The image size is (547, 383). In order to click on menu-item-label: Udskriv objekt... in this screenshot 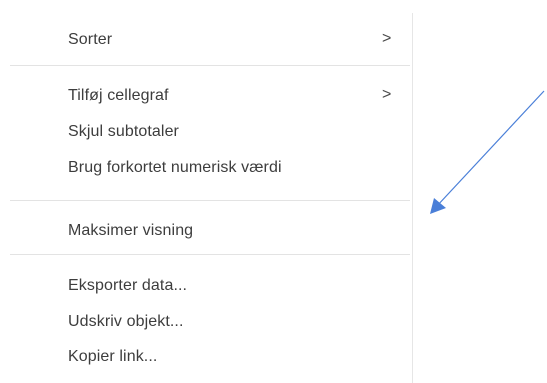, I will do `click(126, 321)`.